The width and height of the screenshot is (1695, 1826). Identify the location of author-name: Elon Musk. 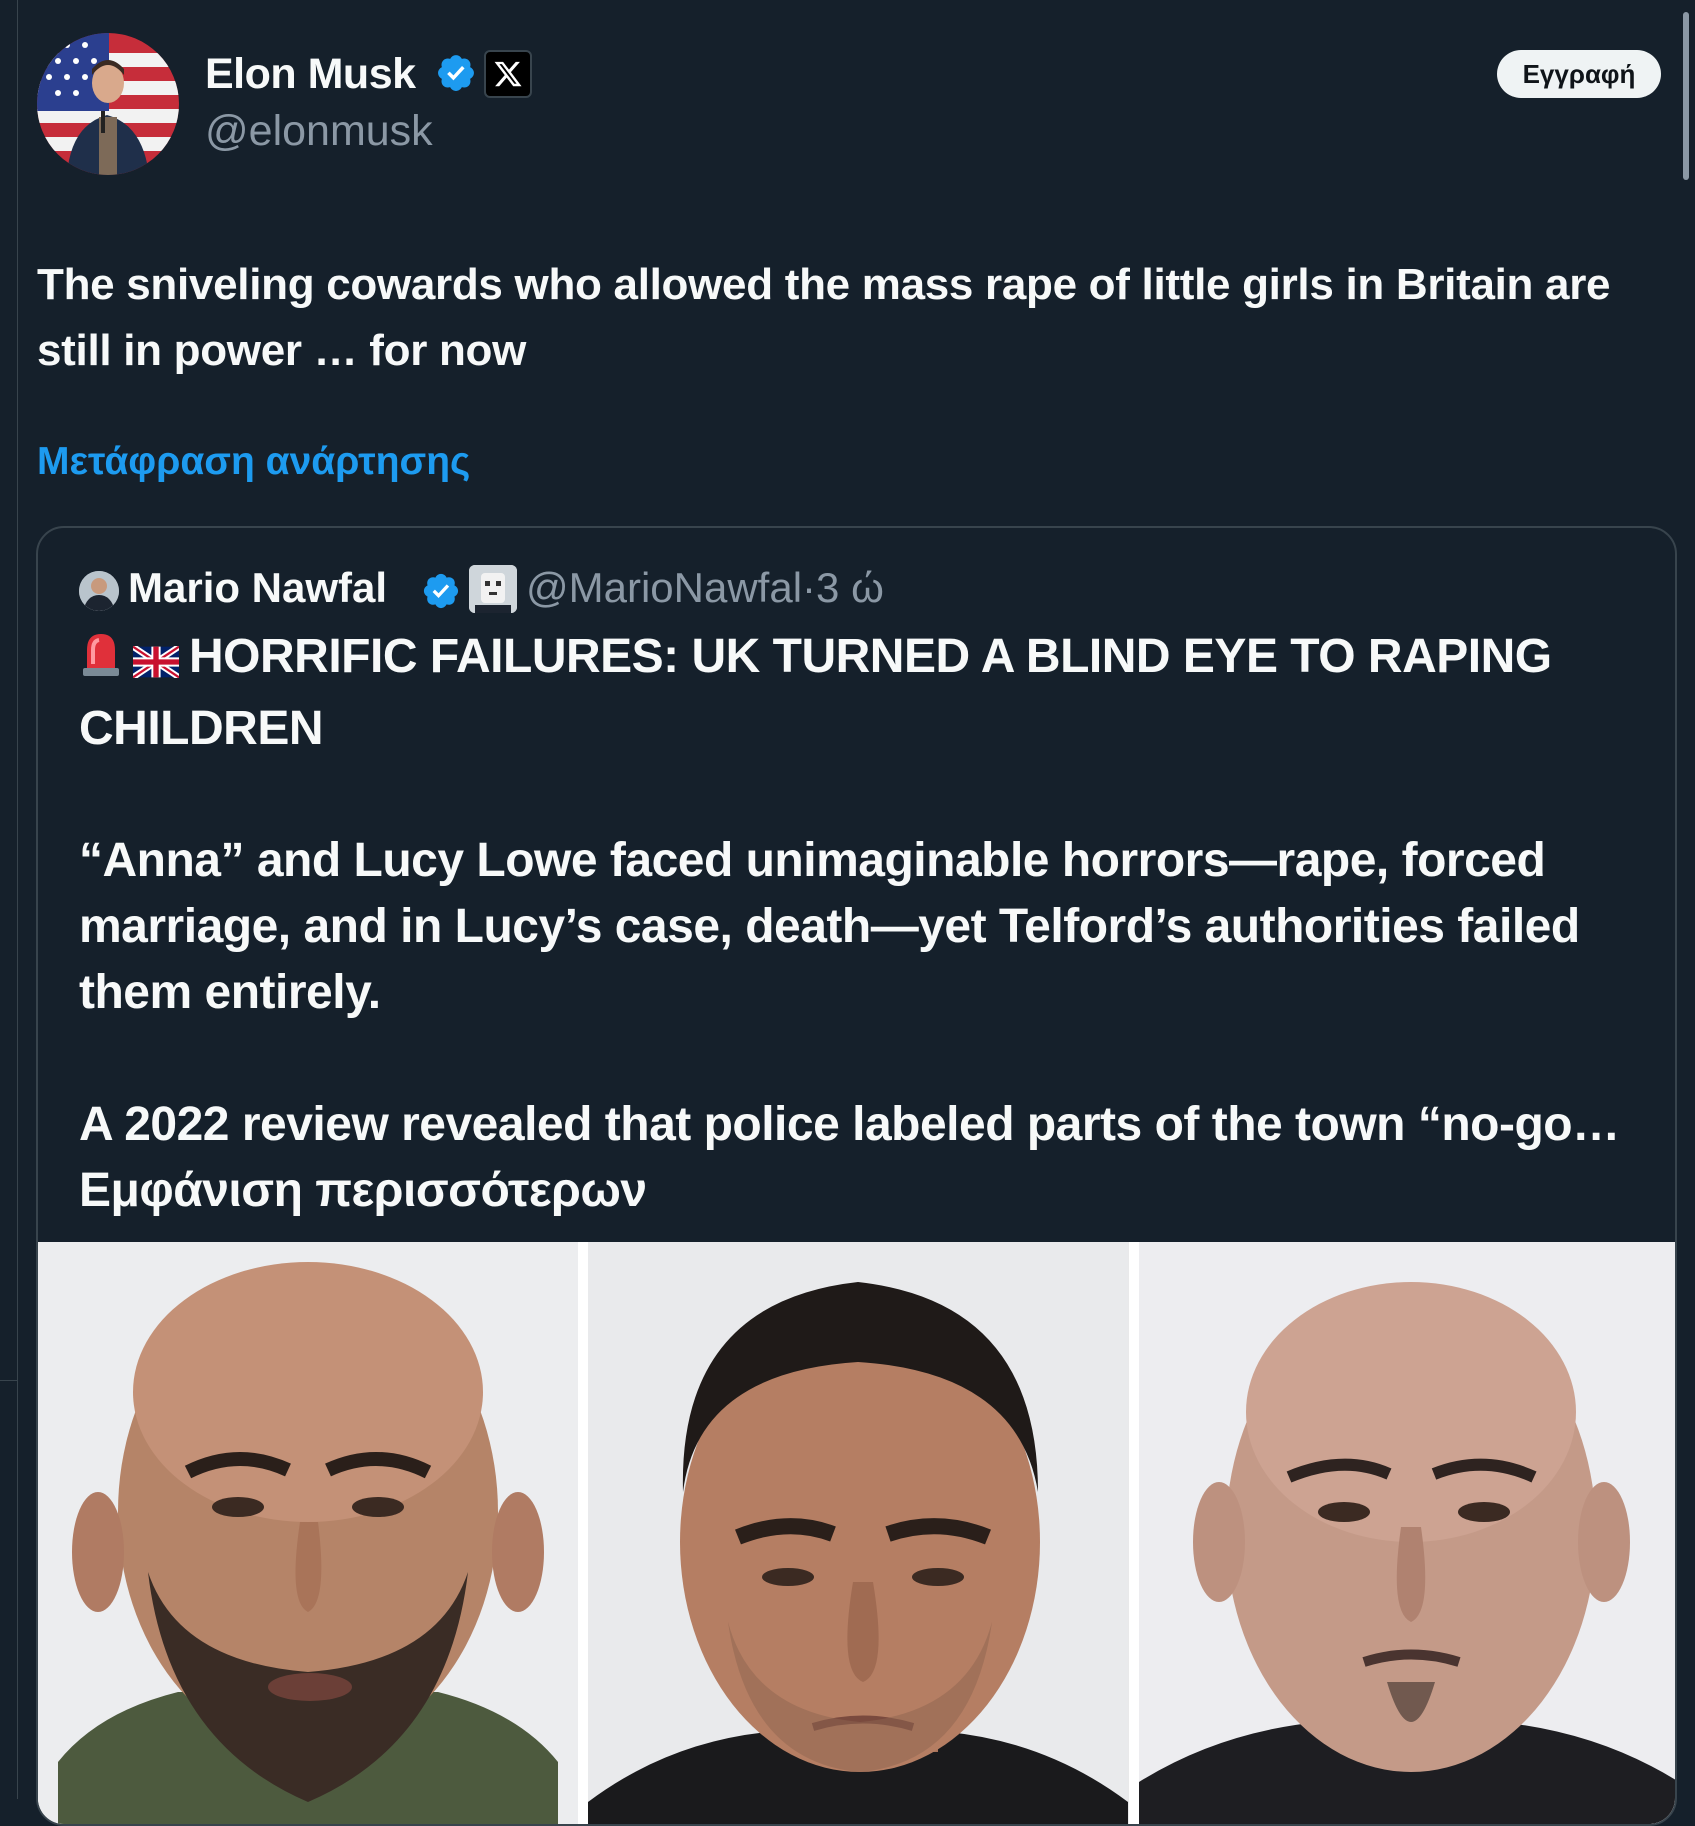
(310, 74).